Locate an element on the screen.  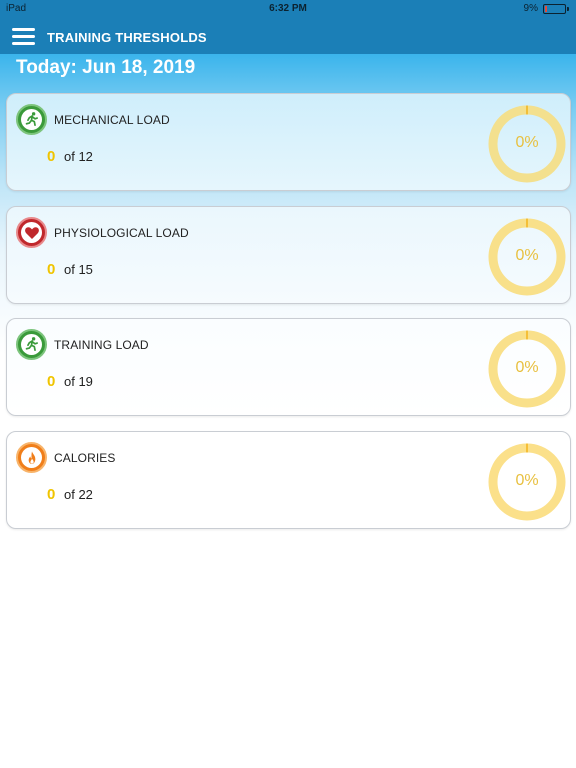
card-target: of 19 is located at coordinates (78, 381).